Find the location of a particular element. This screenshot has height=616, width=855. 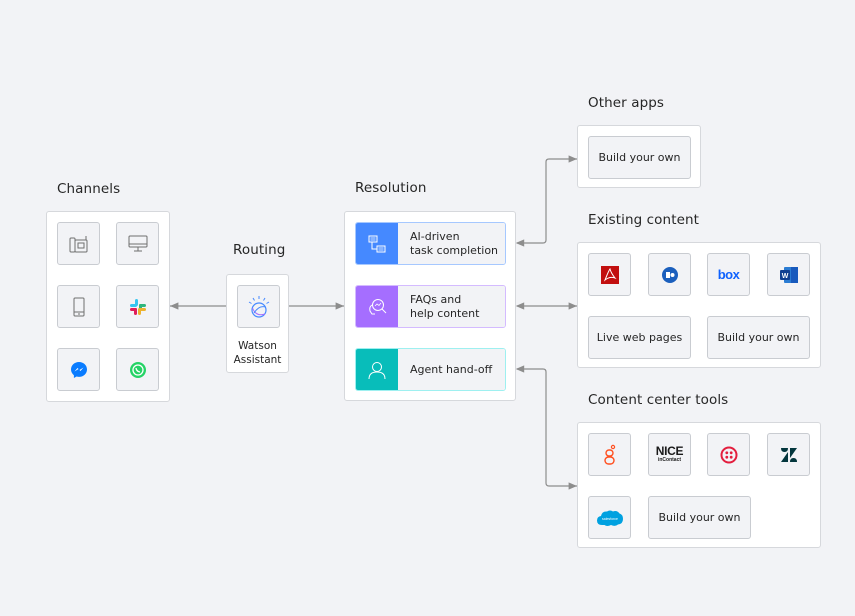

resolution-label: Agent hand-off is located at coordinates (451, 369).